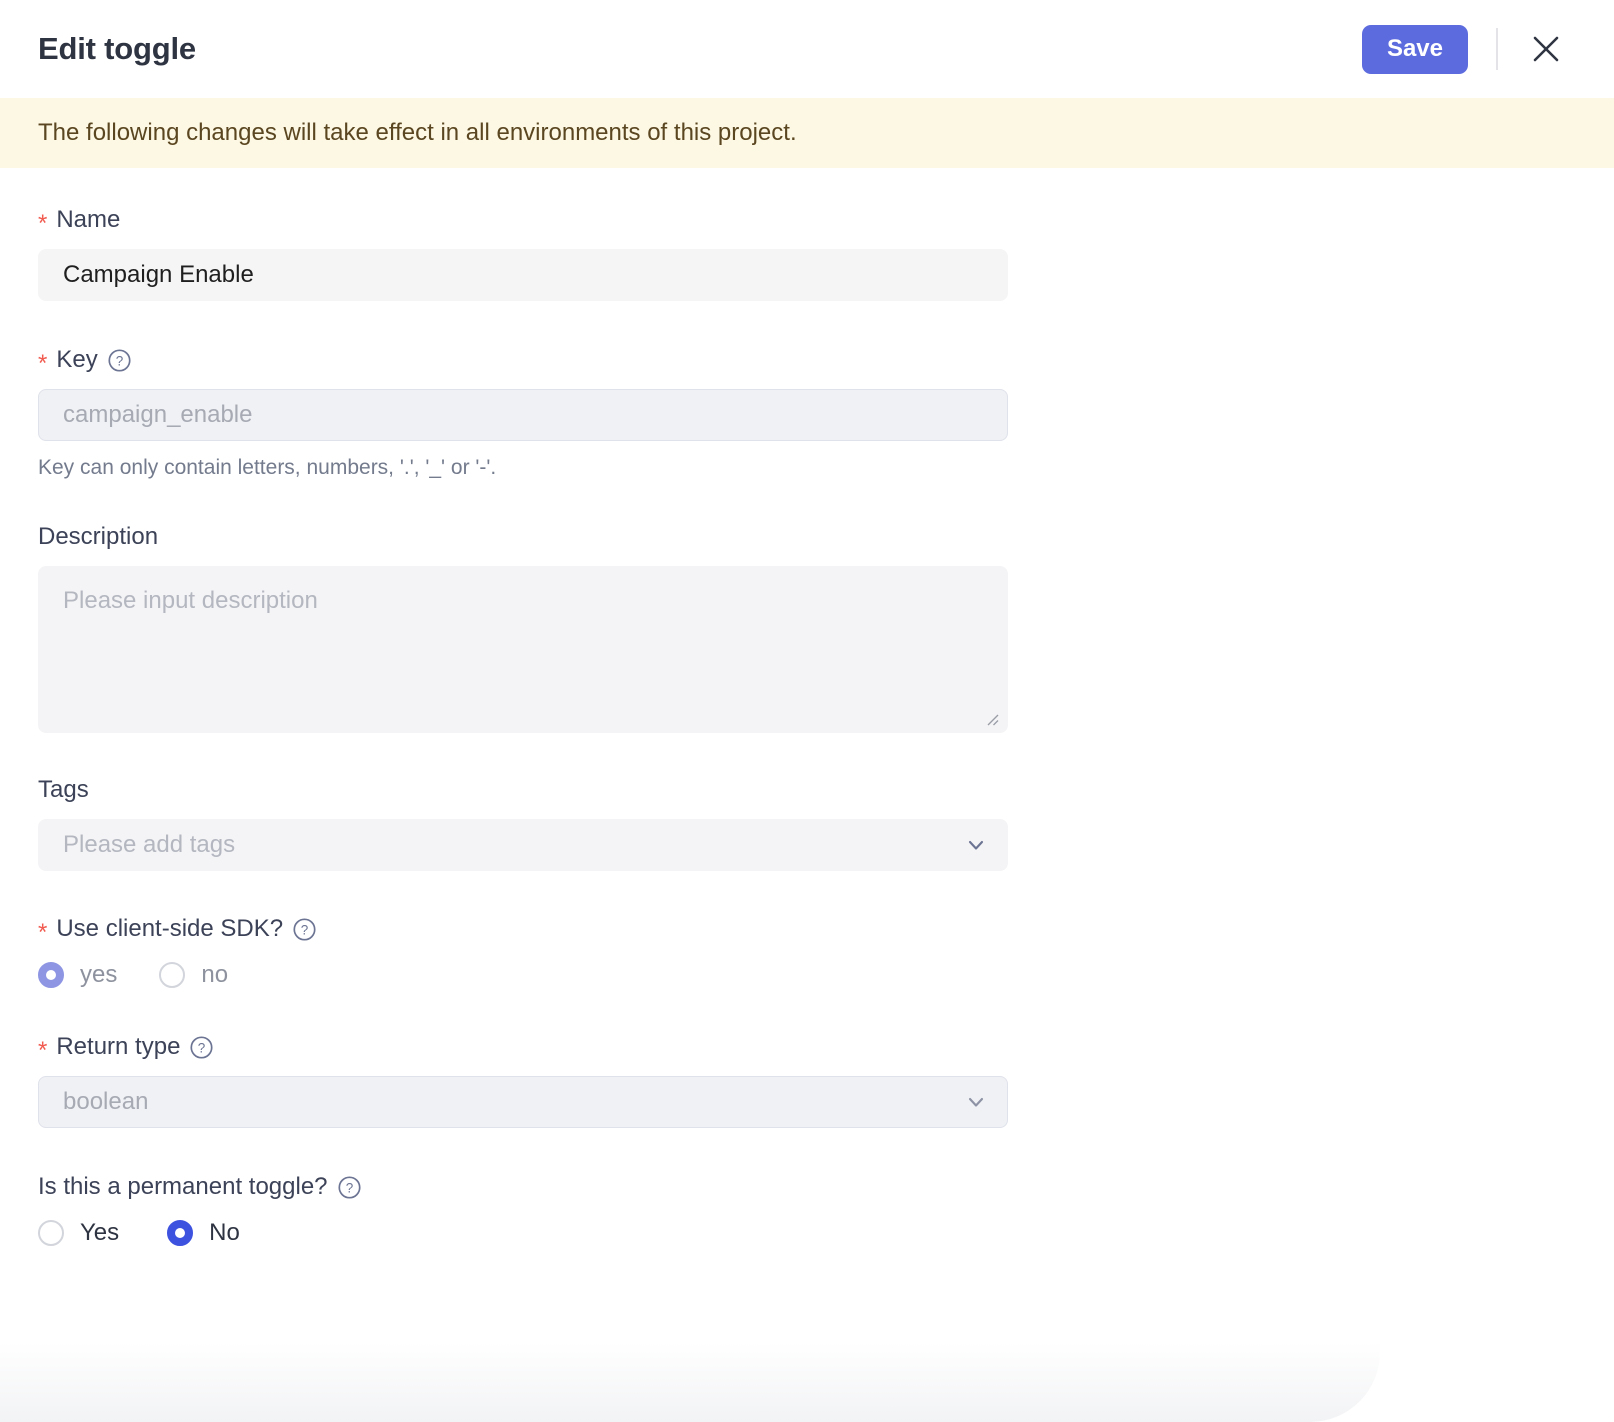  I want to click on key-input-value: campaign_enable, so click(158, 414).